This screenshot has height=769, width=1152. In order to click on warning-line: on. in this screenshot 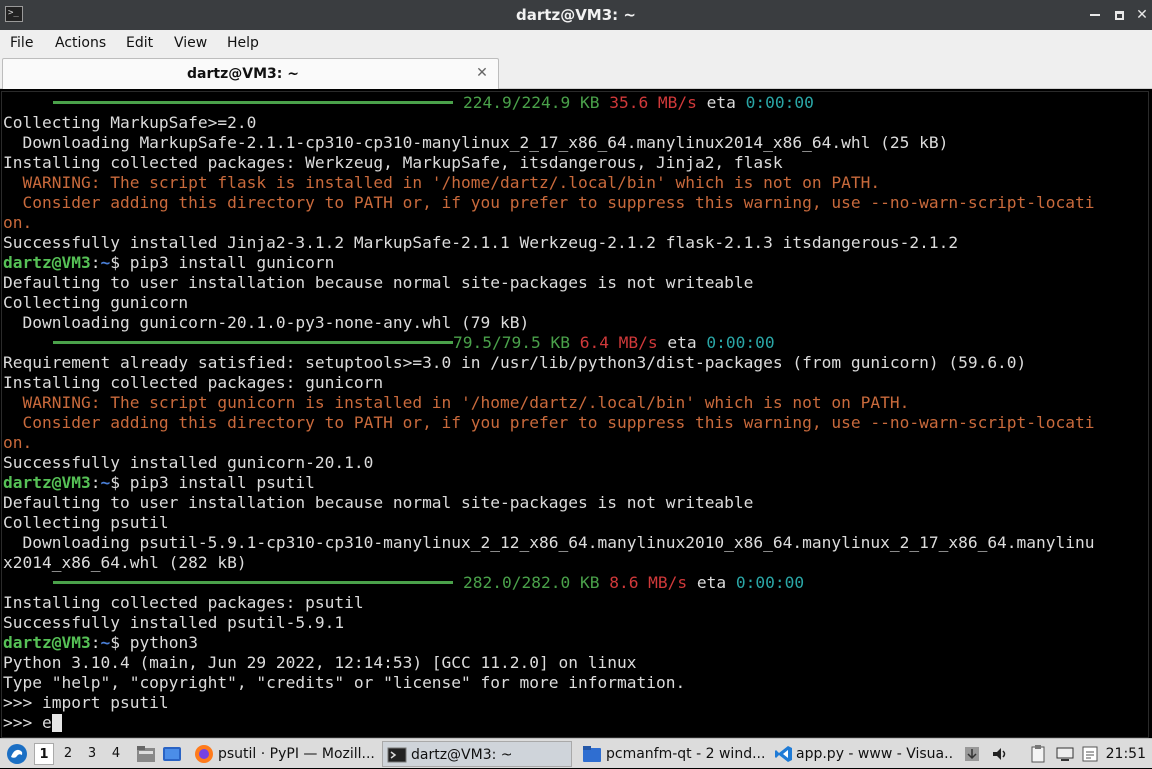, I will do `click(18, 222)`.